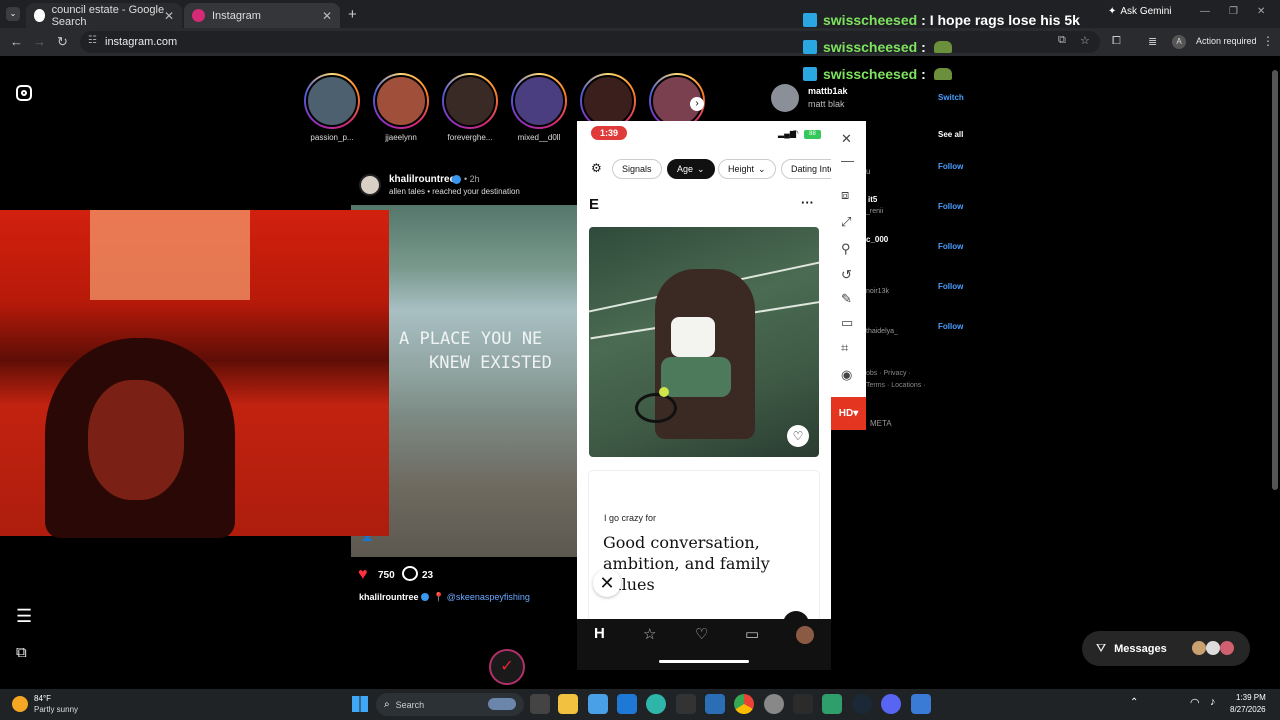 The height and width of the screenshot is (720, 1280). I want to click on close-window-button: ✕, so click(1261, 11).